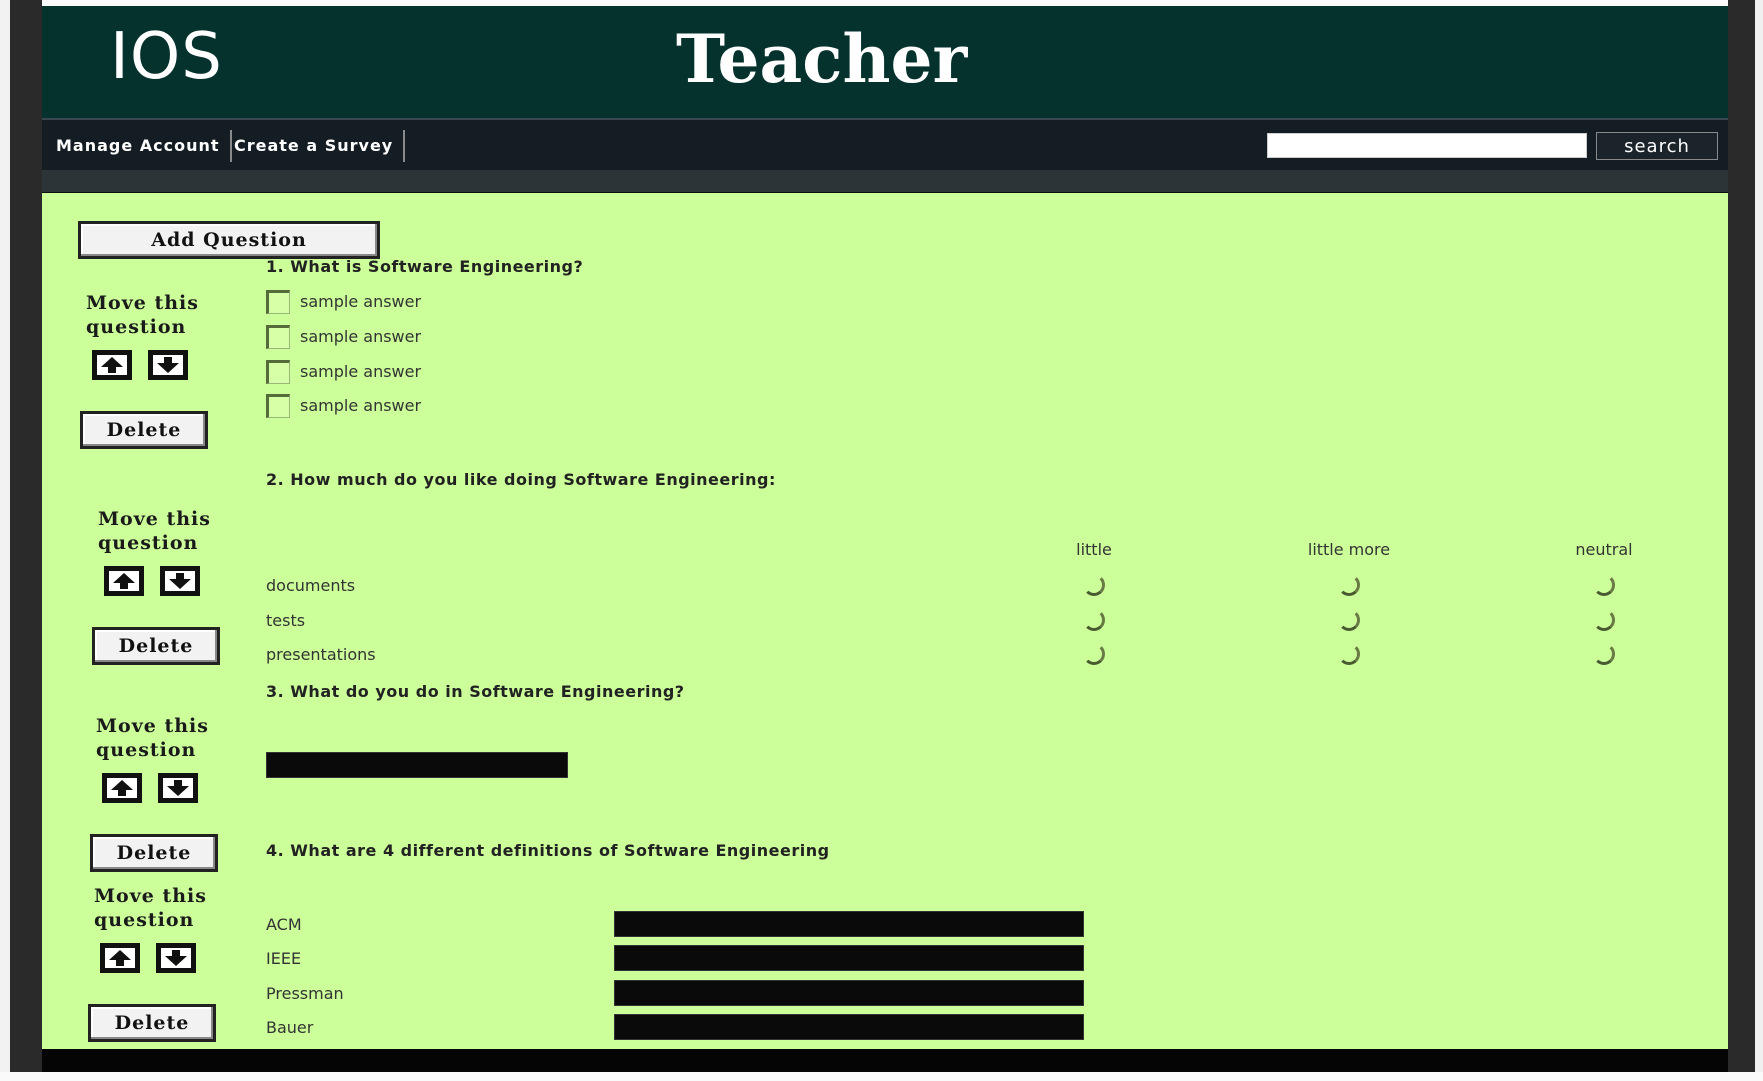 Image resolution: width=1763 pixels, height=1081 pixels. Describe the element at coordinates (166, 57) in the screenshot. I see `site-logo: IOS` at that location.